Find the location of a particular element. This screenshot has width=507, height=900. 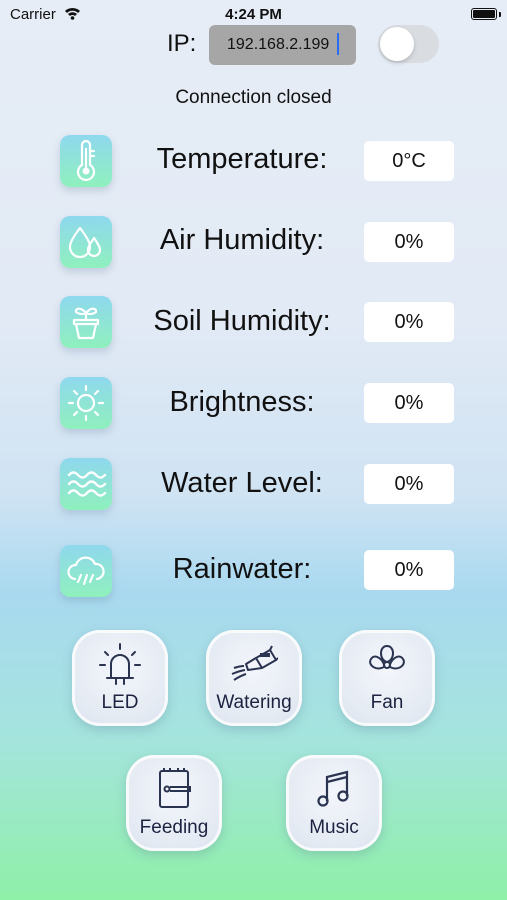

feeder-icon is located at coordinates (175, 788).